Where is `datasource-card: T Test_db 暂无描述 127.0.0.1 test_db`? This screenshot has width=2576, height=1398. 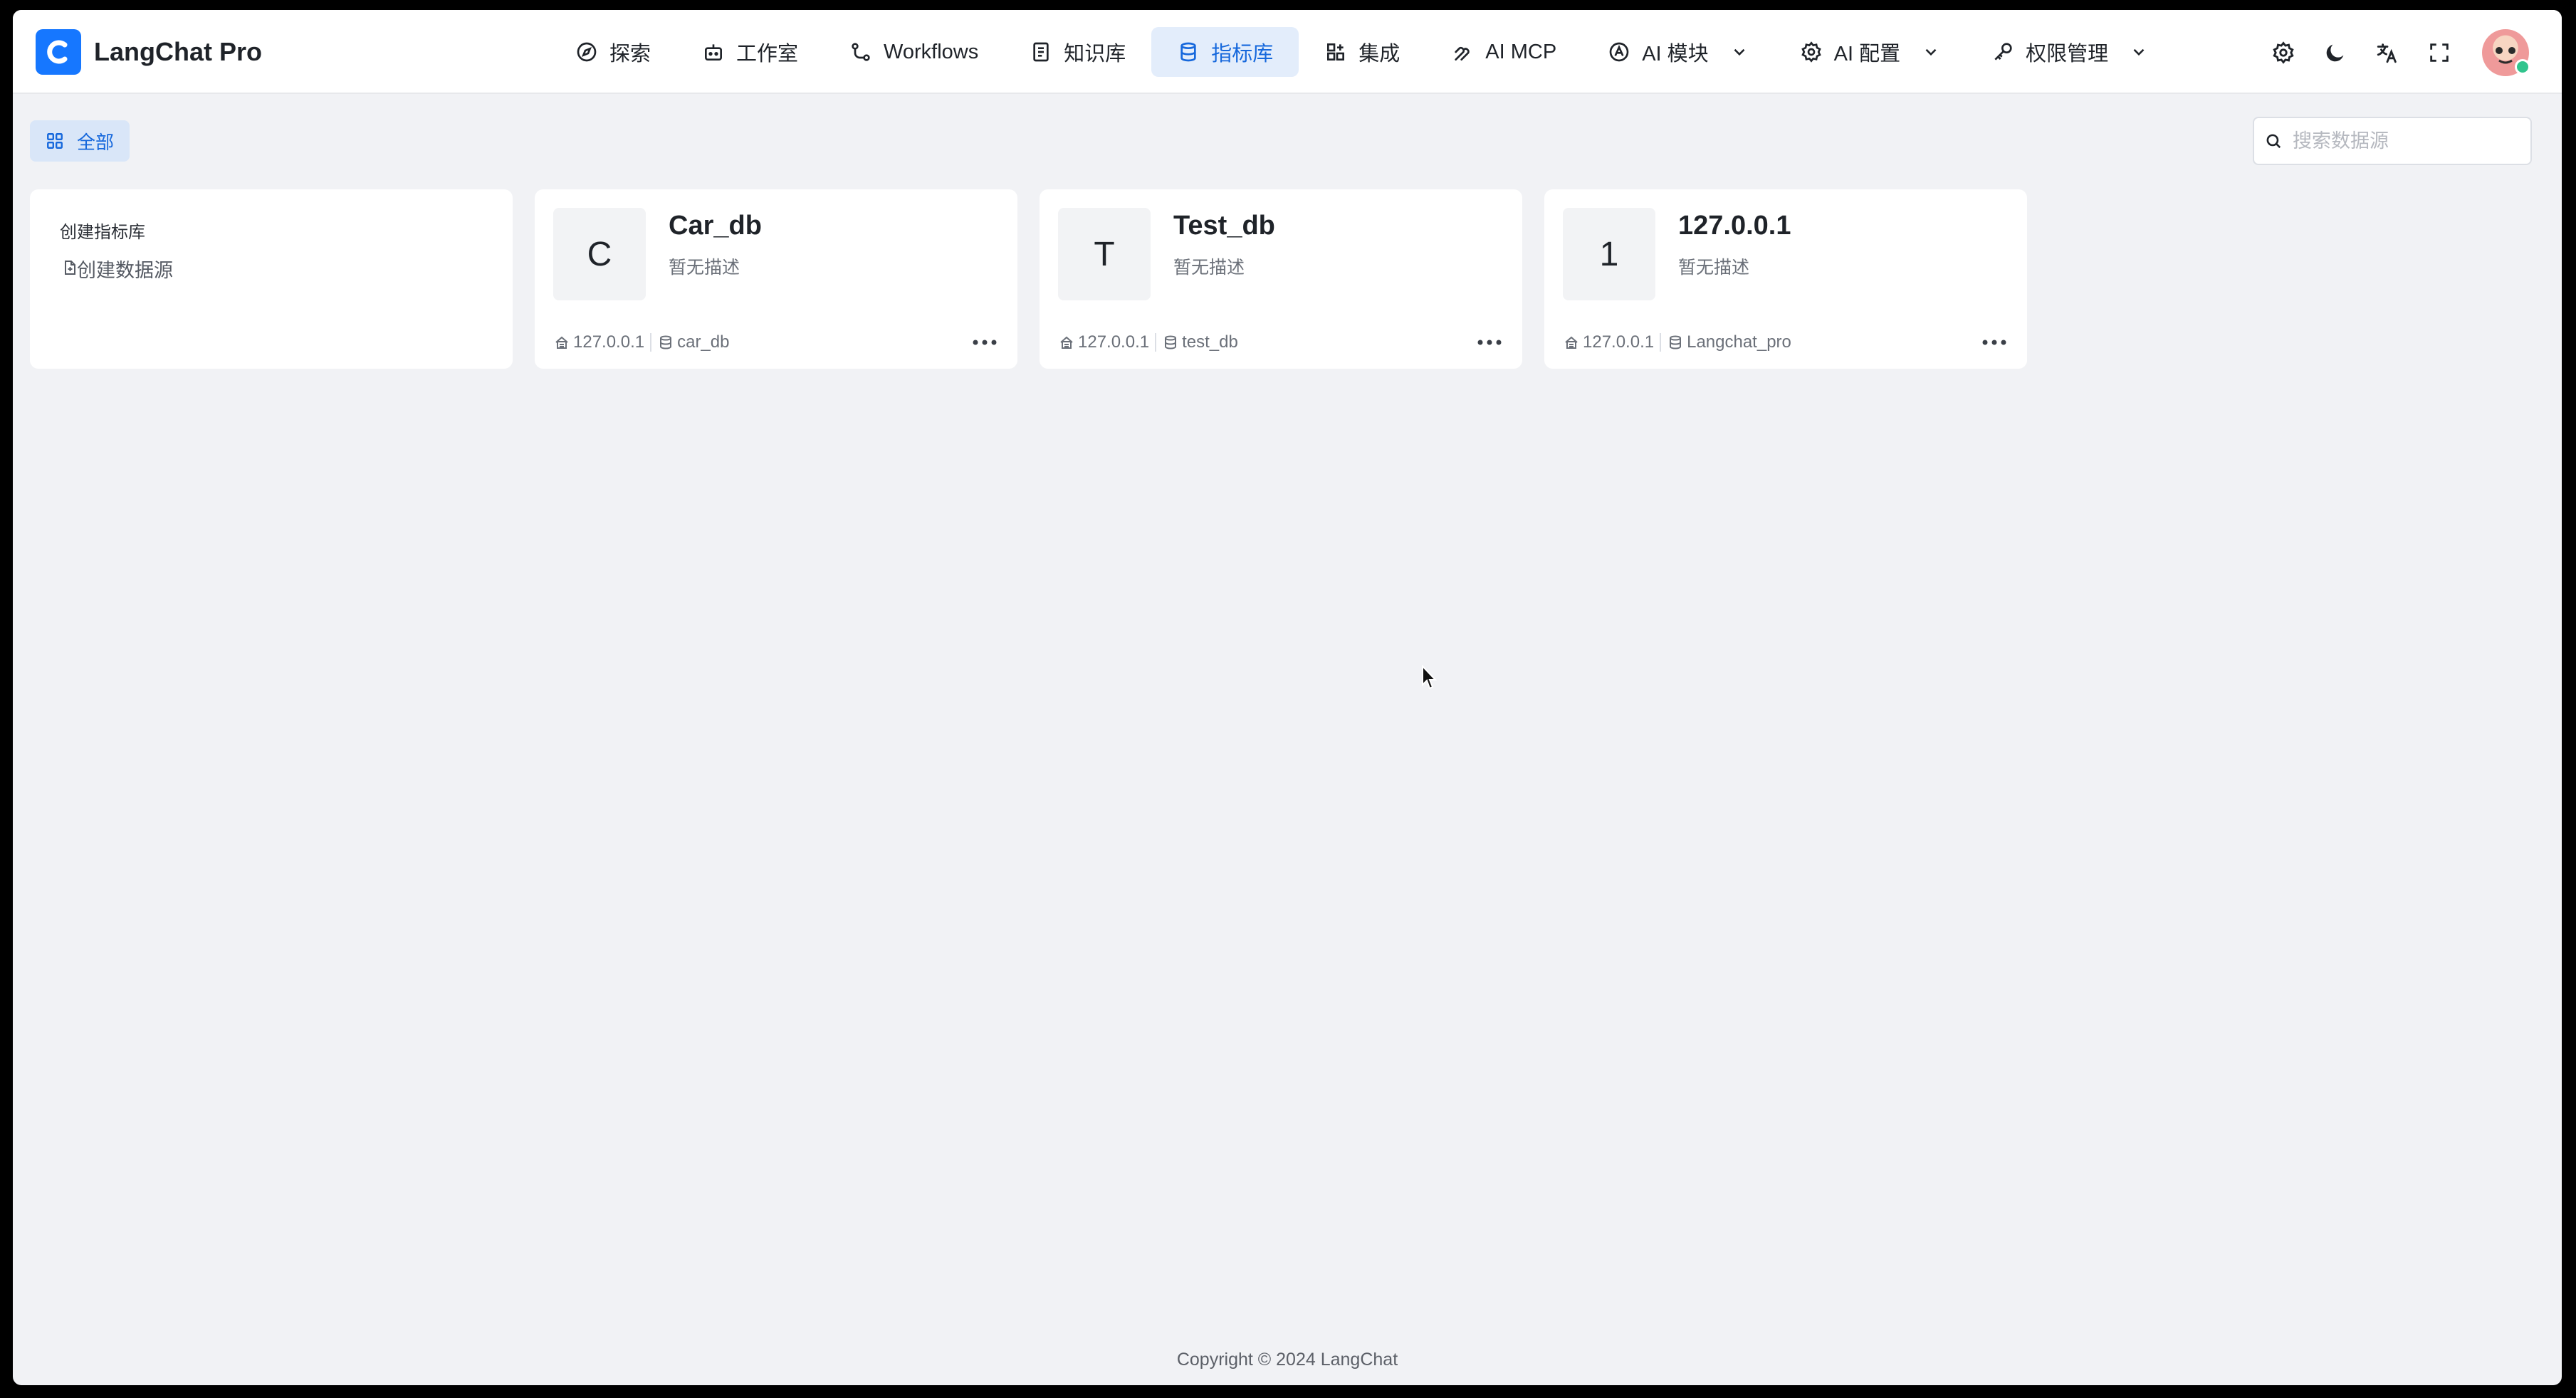
datasource-card: T Test_db 暂无描述 127.0.0.1 test_db is located at coordinates (1281, 279).